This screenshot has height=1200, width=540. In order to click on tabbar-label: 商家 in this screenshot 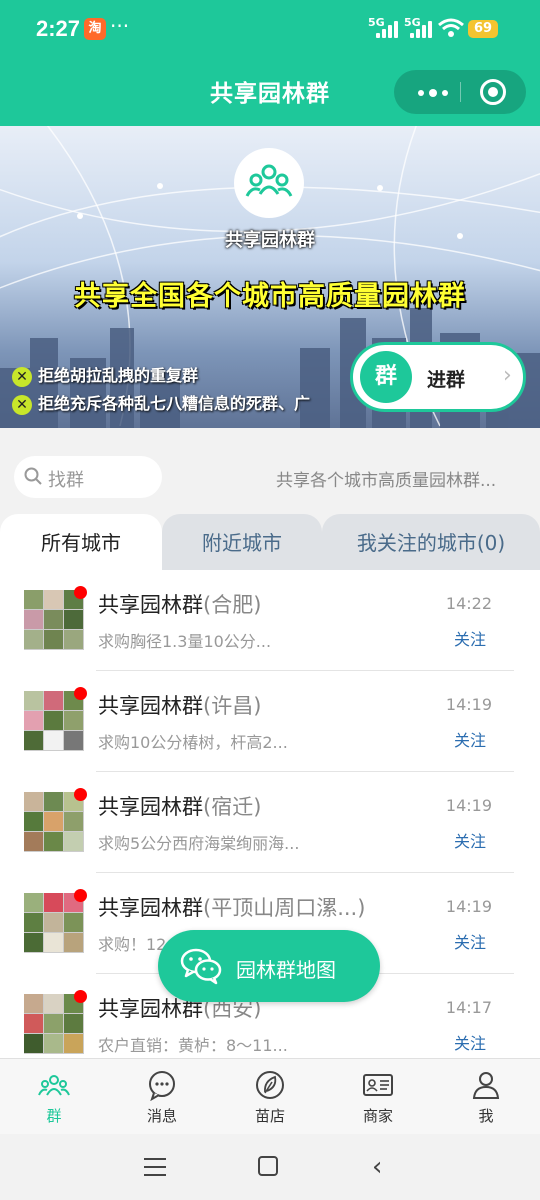, I will do `click(377, 1116)`.